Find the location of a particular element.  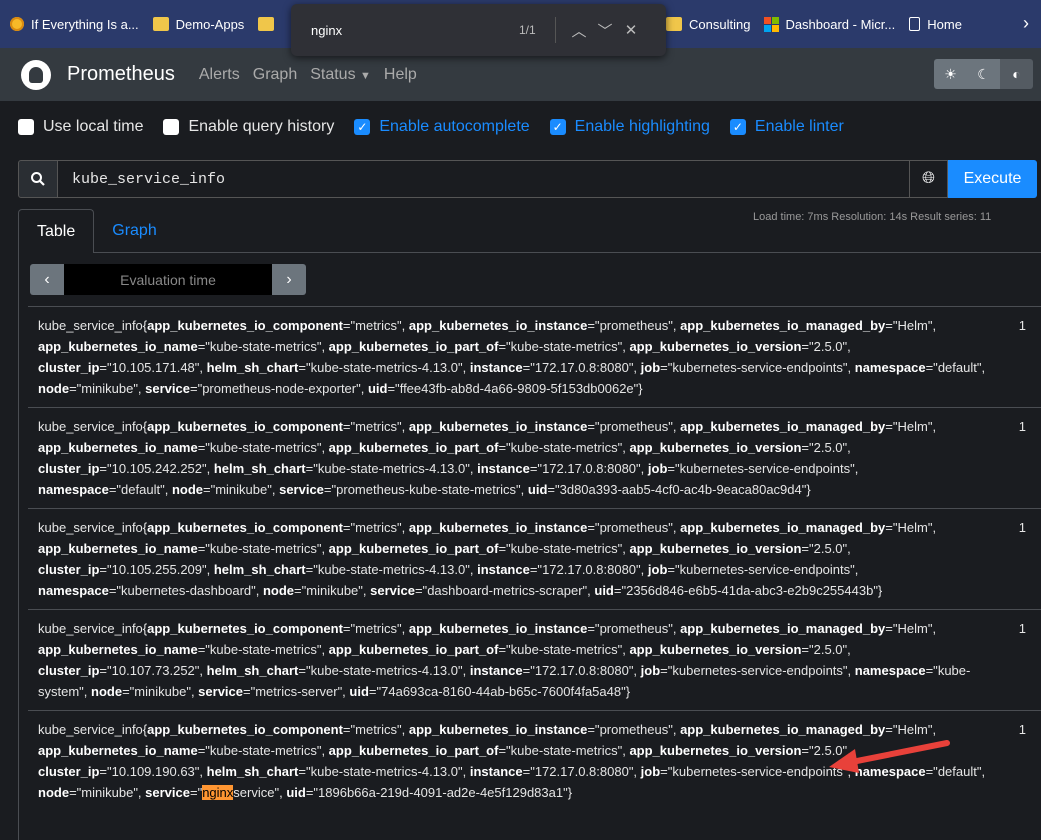

find-previous-icon: ︿ is located at coordinates (579, 30).